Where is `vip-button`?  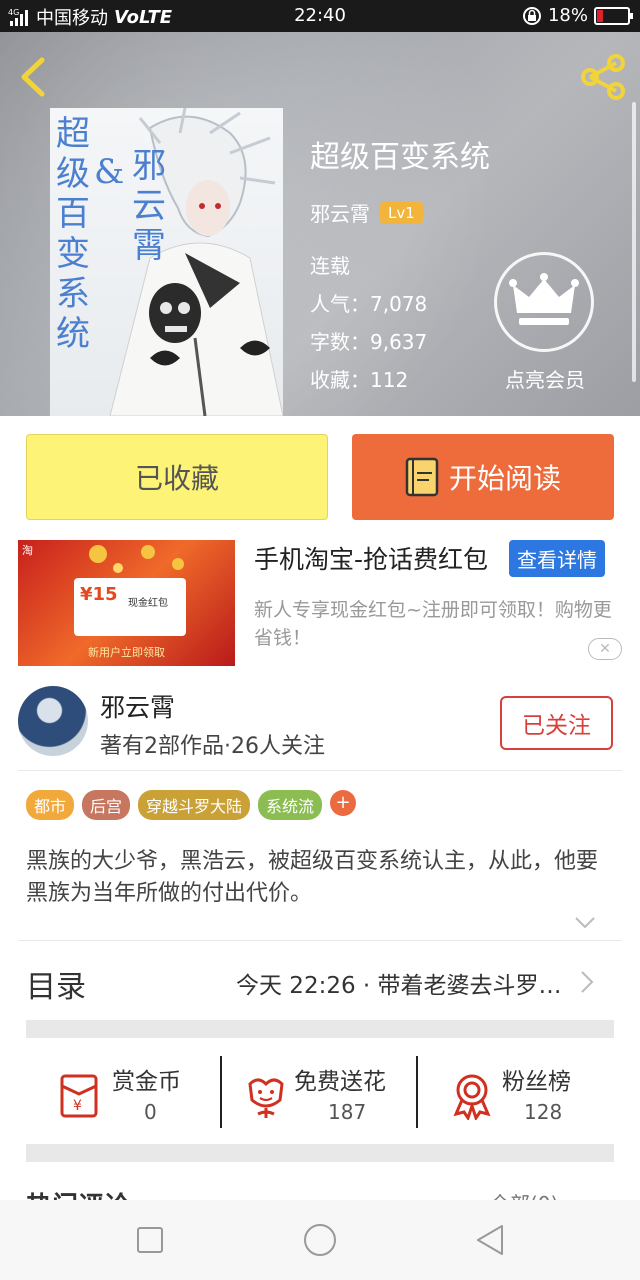 vip-button is located at coordinates (544, 302).